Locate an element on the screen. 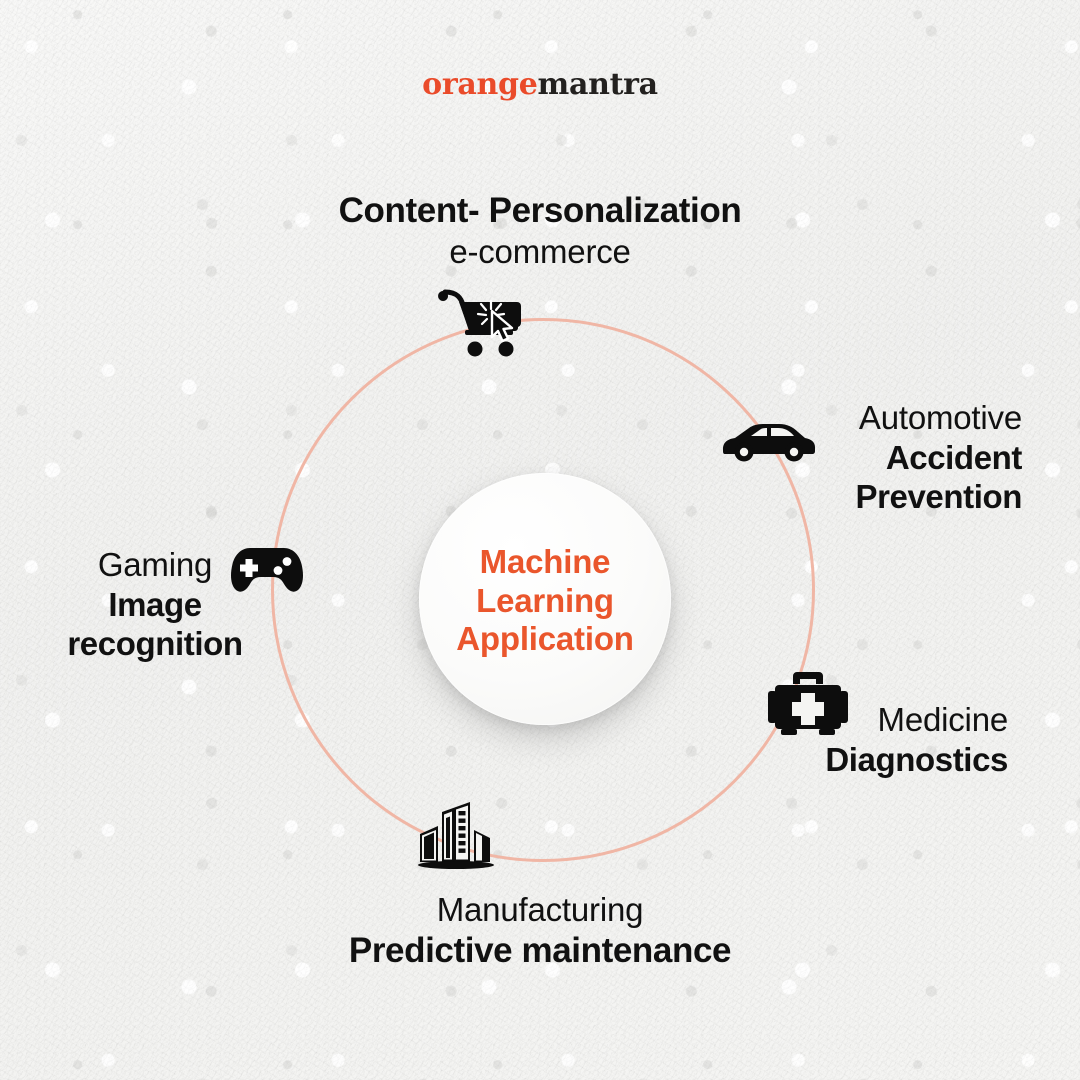 The image size is (1080, 1080). node-ecommerce-title: Content- Personalization is located at coordinates (540, 210).